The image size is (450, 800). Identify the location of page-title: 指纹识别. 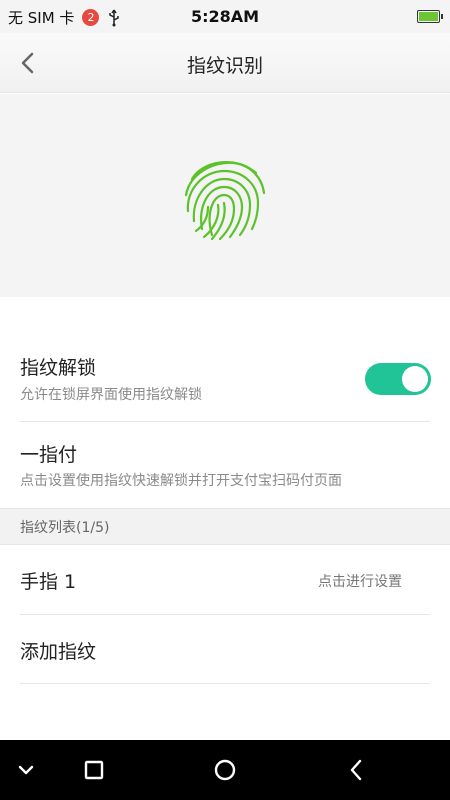
(224, 66).